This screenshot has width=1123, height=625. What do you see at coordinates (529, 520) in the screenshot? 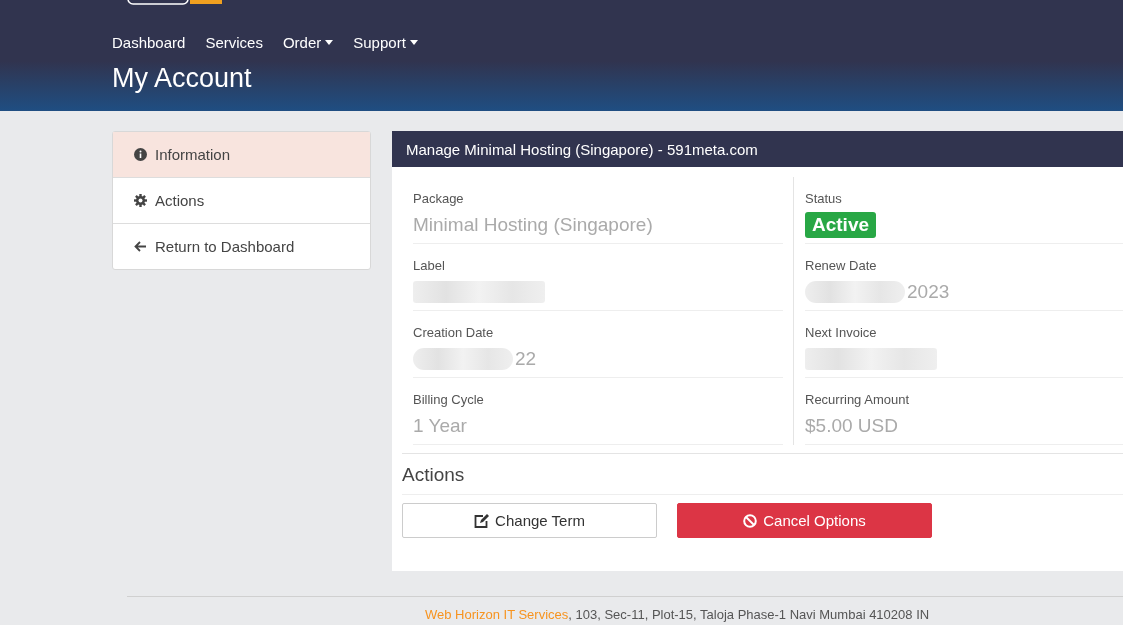
I see `change-term-button: Change Term` at bounding box center [529, 520].